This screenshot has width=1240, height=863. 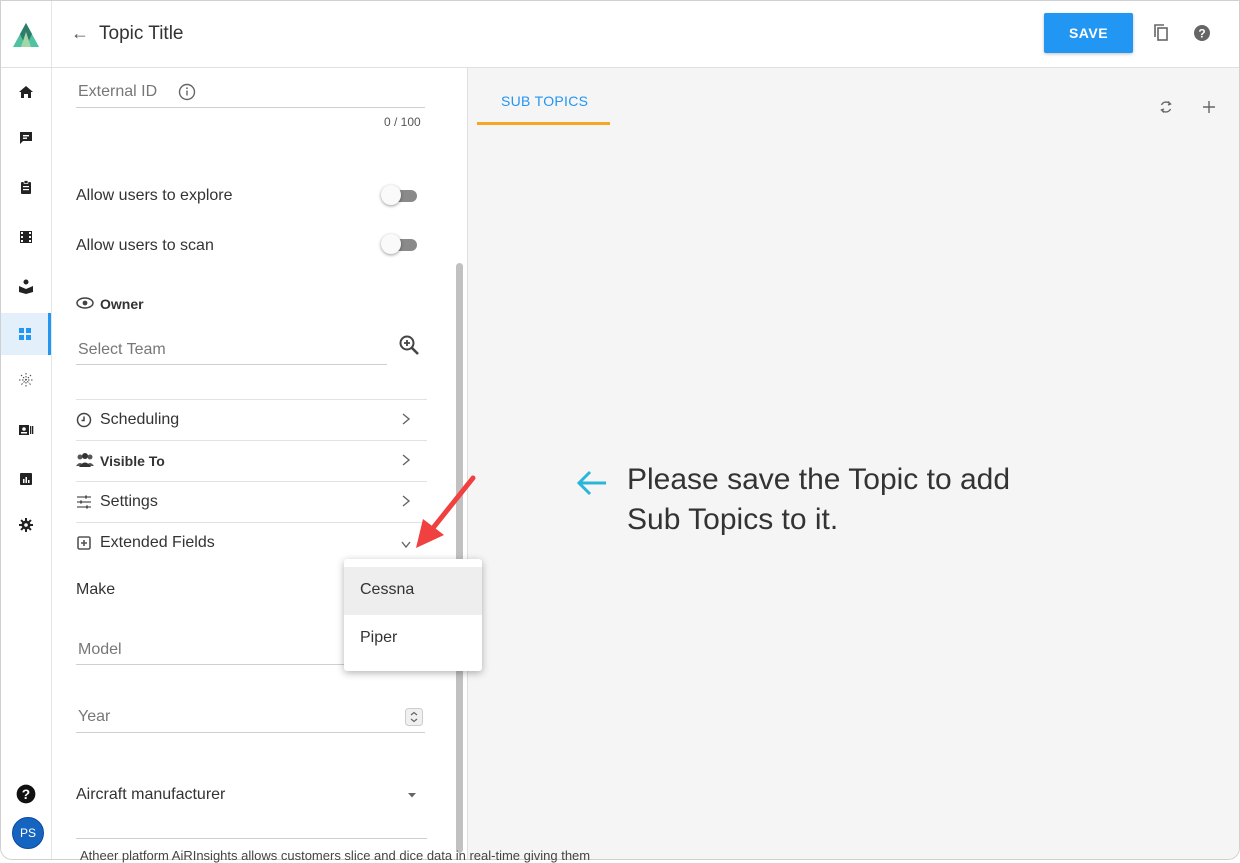 I want to click on sidebar-item-learning, so click(x=26, y=286).